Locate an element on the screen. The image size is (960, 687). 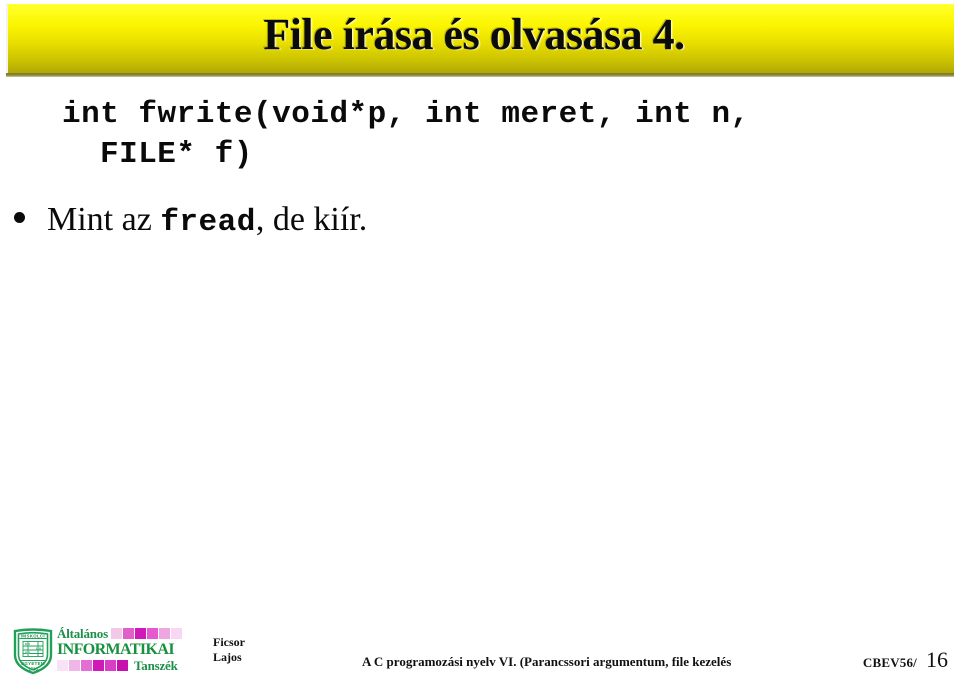
page-number: 16 is located at coordinates (937, 659).